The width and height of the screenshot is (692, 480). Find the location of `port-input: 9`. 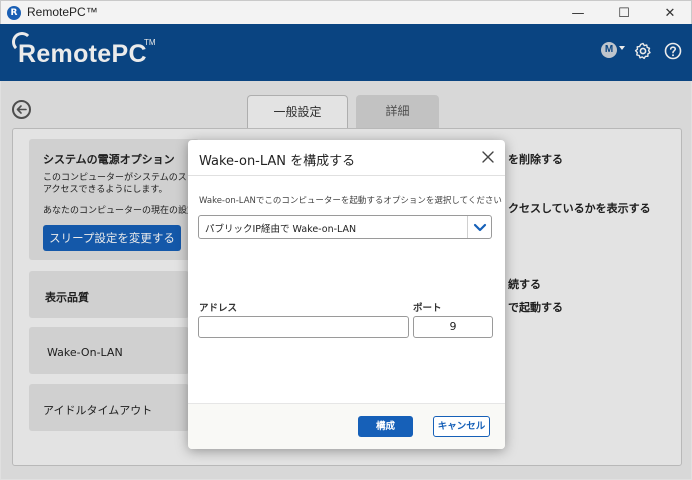

port-input: 9 is located at coordinates (453, 327).